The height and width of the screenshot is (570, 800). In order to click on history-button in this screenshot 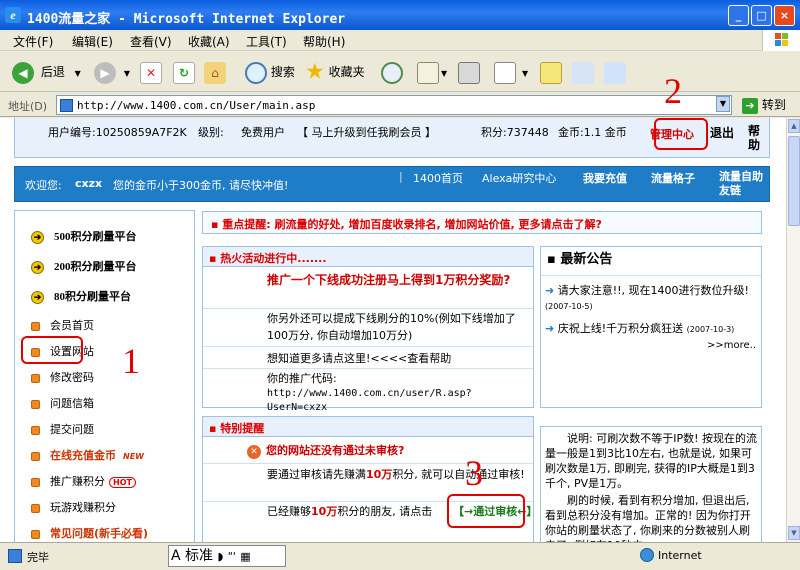, I will do `click(392, 72)`.